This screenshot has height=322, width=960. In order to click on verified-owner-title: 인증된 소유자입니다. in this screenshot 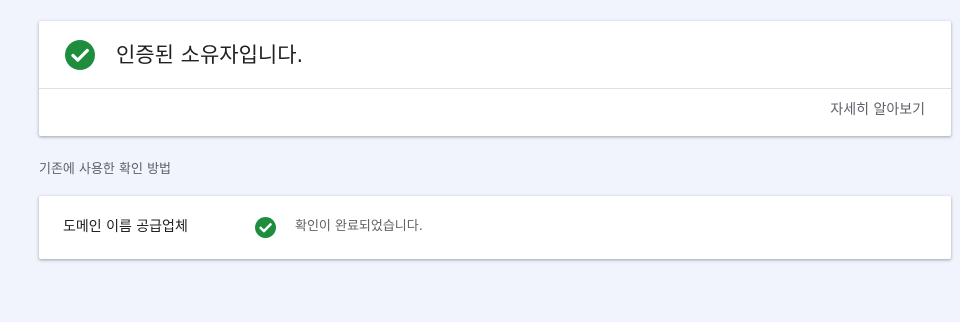, I will do `click(210, 55)`.